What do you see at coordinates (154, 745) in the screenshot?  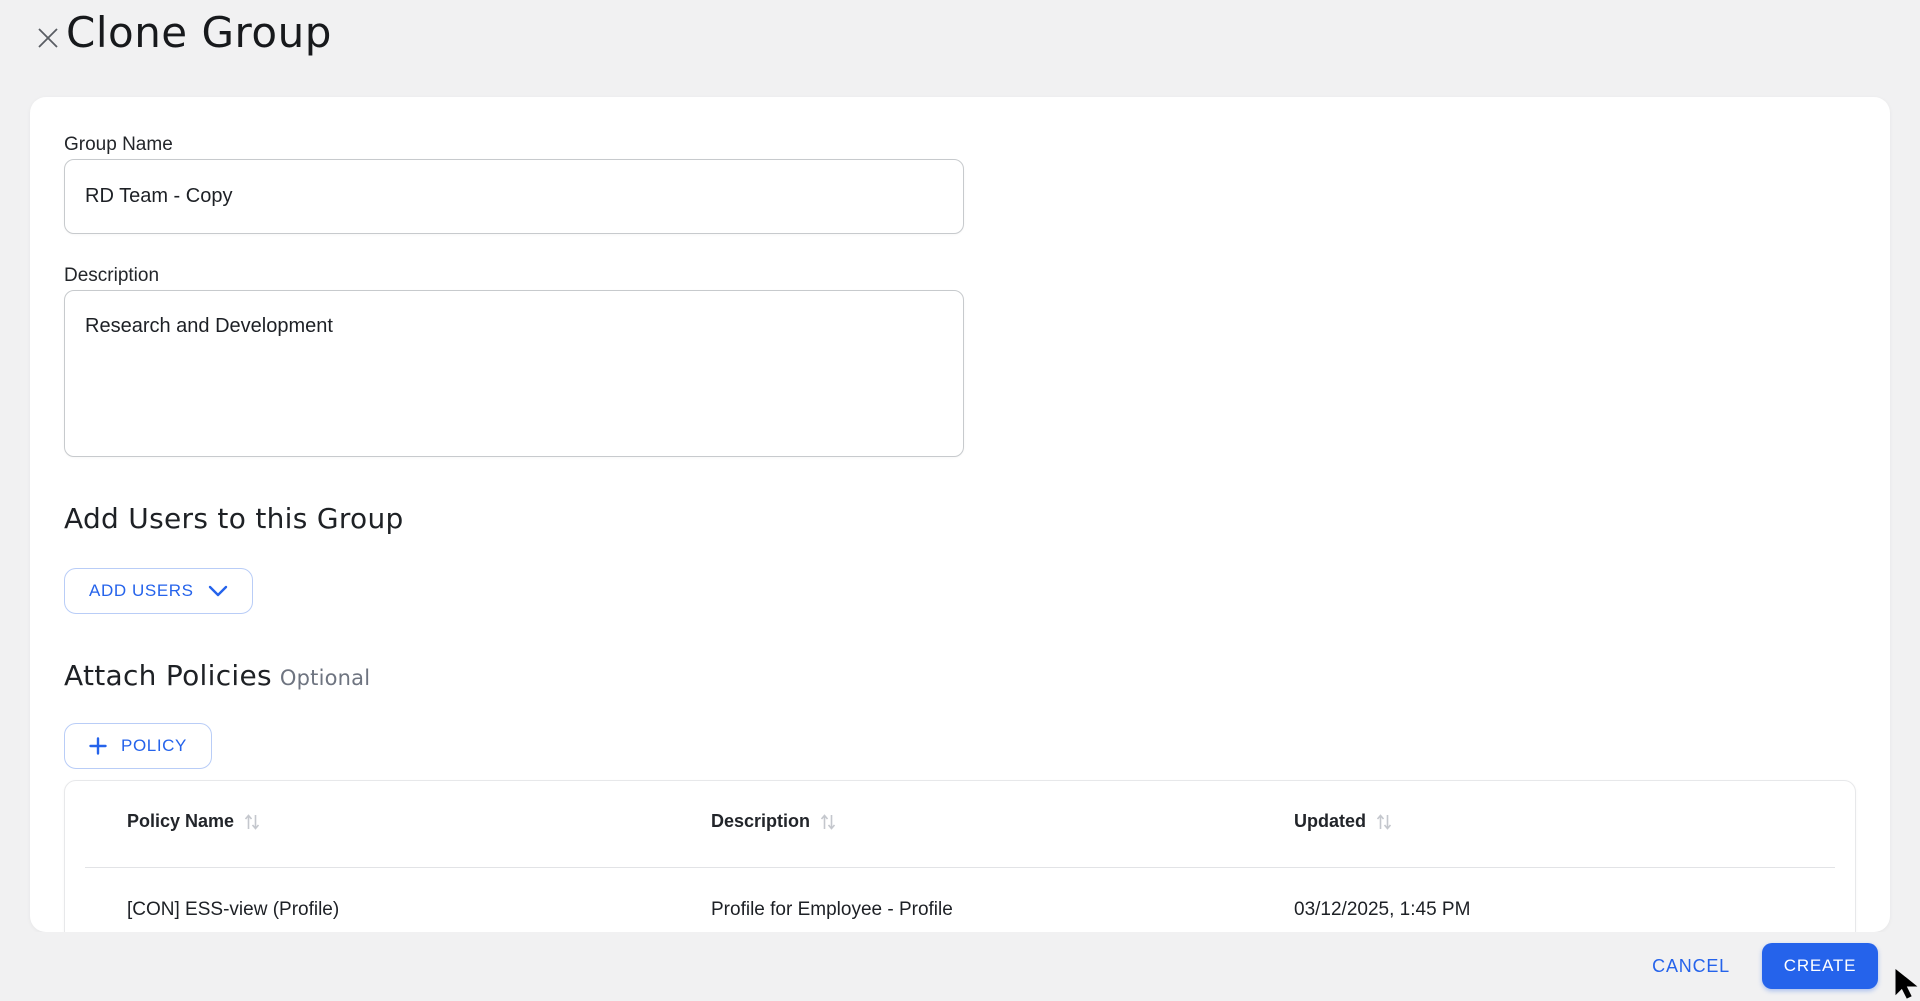 I see `add-policy-button-label: POLICY` at bounding box center [154, 745].